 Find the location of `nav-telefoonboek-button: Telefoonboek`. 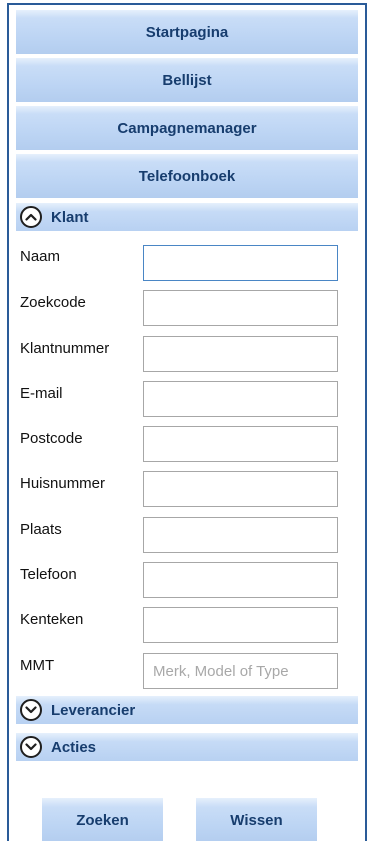

nav-telefoonboek-button: Telefoonboek is located at coordinates (187, 176).